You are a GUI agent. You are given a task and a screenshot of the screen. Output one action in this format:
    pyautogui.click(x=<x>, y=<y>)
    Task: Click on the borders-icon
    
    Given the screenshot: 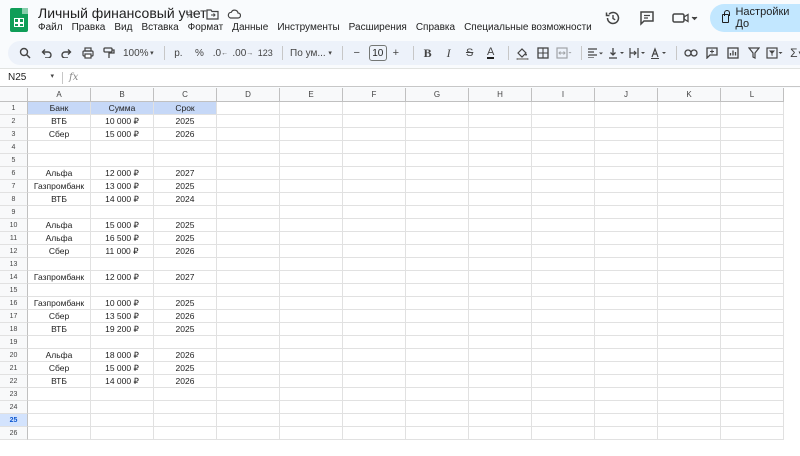 What is the action you would take?
    pyautogui.click(x=543, y=53)
    